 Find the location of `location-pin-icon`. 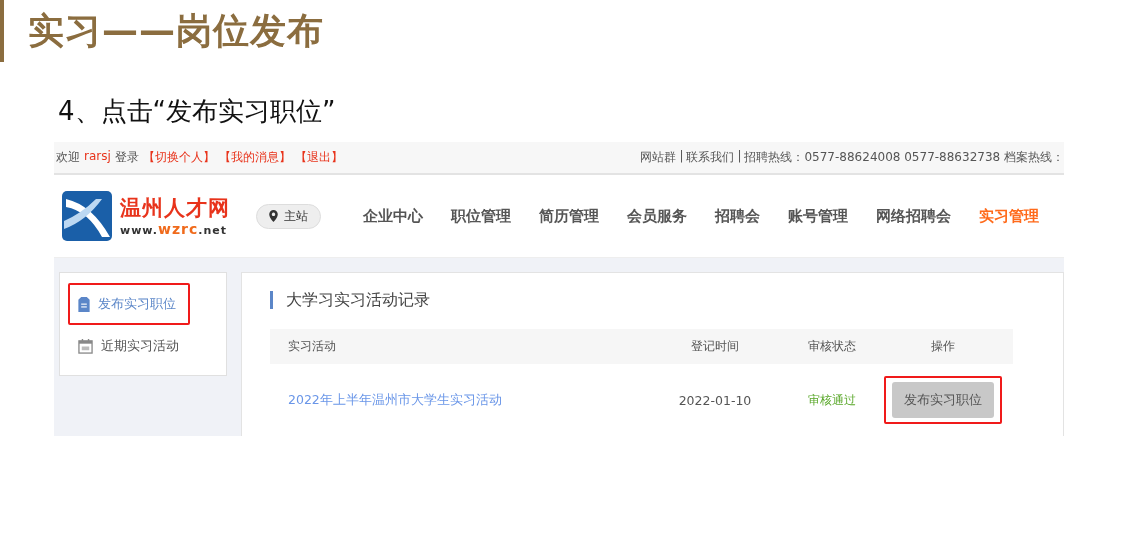

location-pin-icon is located at coordinates (273, 216).